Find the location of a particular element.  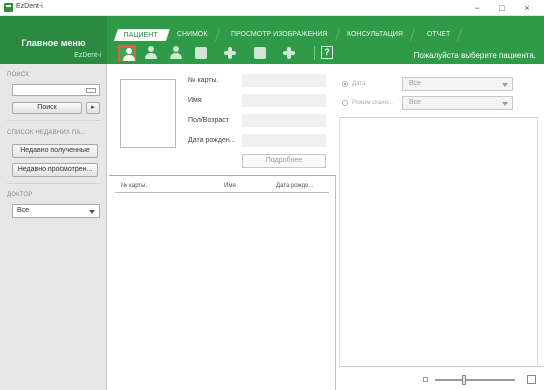

new-patient-icon is located at coordinates (127, 53).